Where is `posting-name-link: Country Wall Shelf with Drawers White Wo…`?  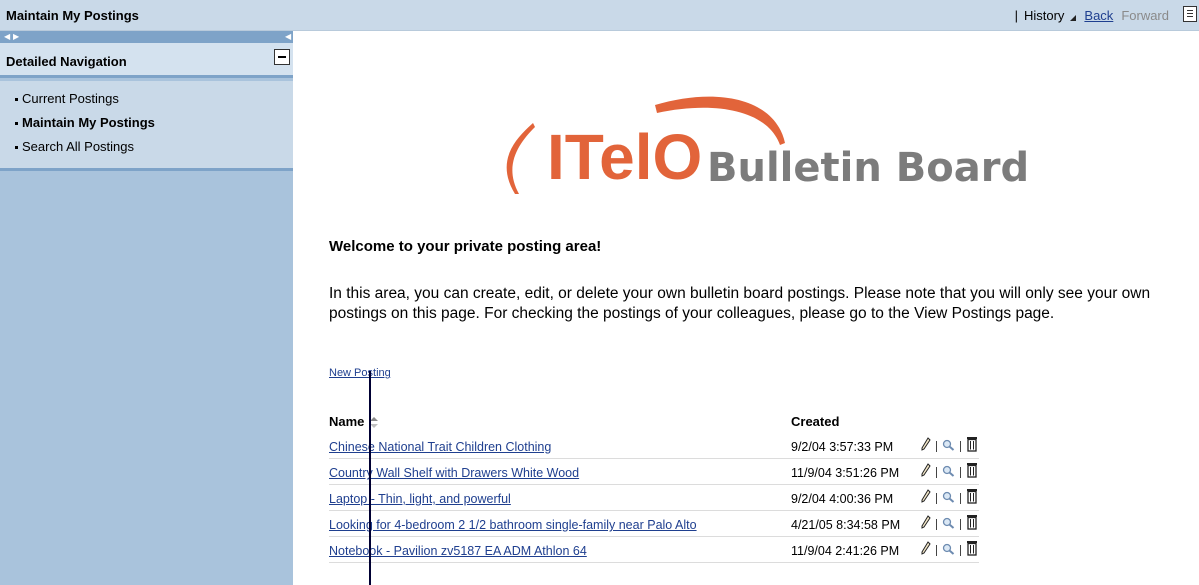 posting-name-link: Country Wall Shelf with Drawers White Wo… is located at coordinates (454, 473).